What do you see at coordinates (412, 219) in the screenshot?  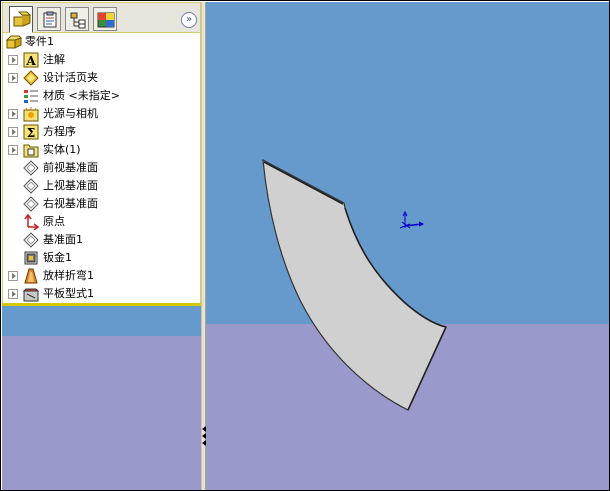 I see `origin-triad-icon` at bounding box center [412, 219].